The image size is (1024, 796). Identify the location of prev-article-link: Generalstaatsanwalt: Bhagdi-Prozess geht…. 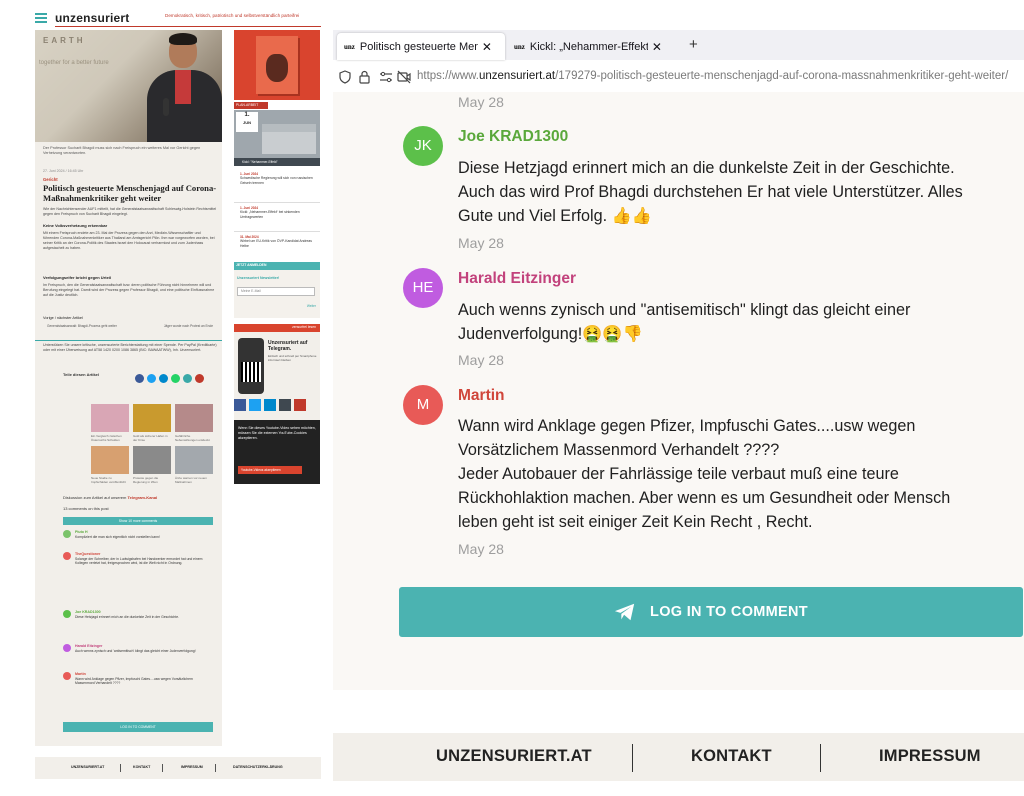
(82, 326).